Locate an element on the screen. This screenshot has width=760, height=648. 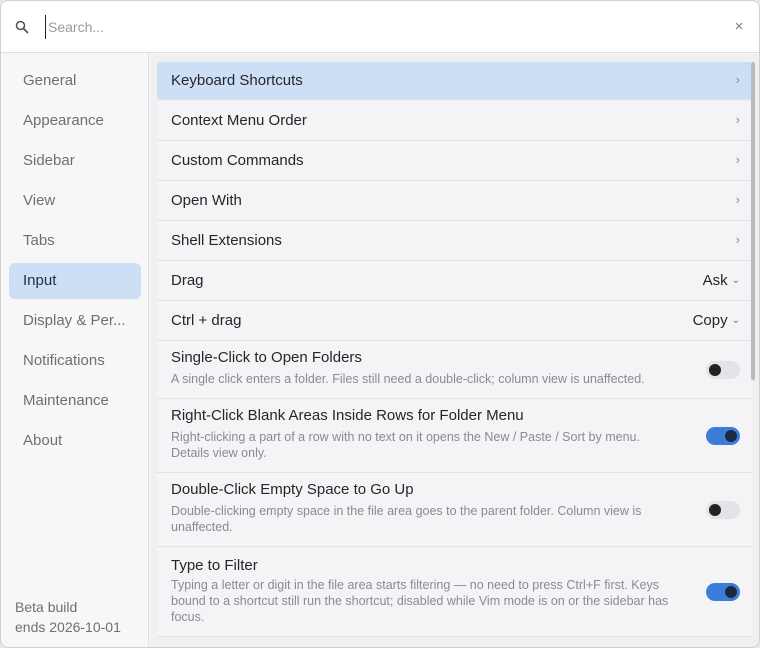
sidebar-item-maintenance: Maintenance is located at coordinates (75, 401).